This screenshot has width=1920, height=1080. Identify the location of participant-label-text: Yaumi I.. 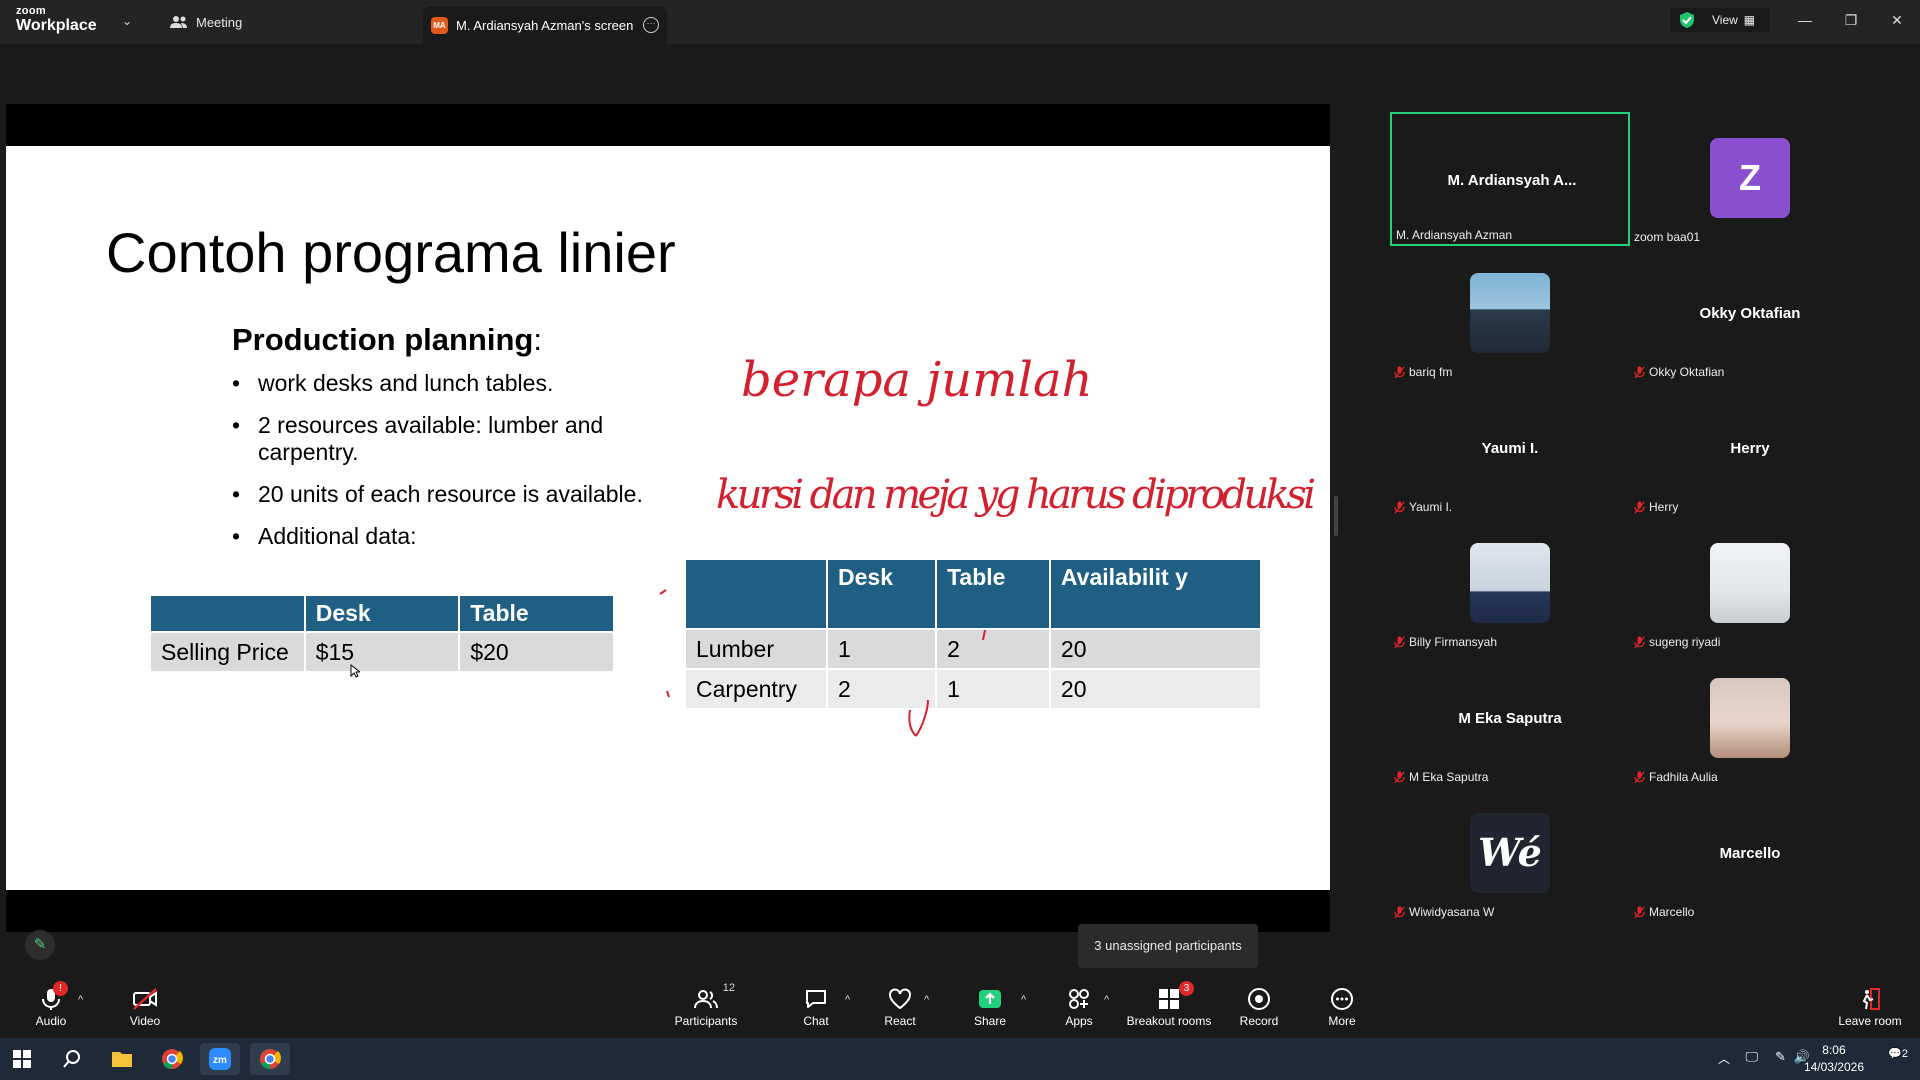
(1431, 507).